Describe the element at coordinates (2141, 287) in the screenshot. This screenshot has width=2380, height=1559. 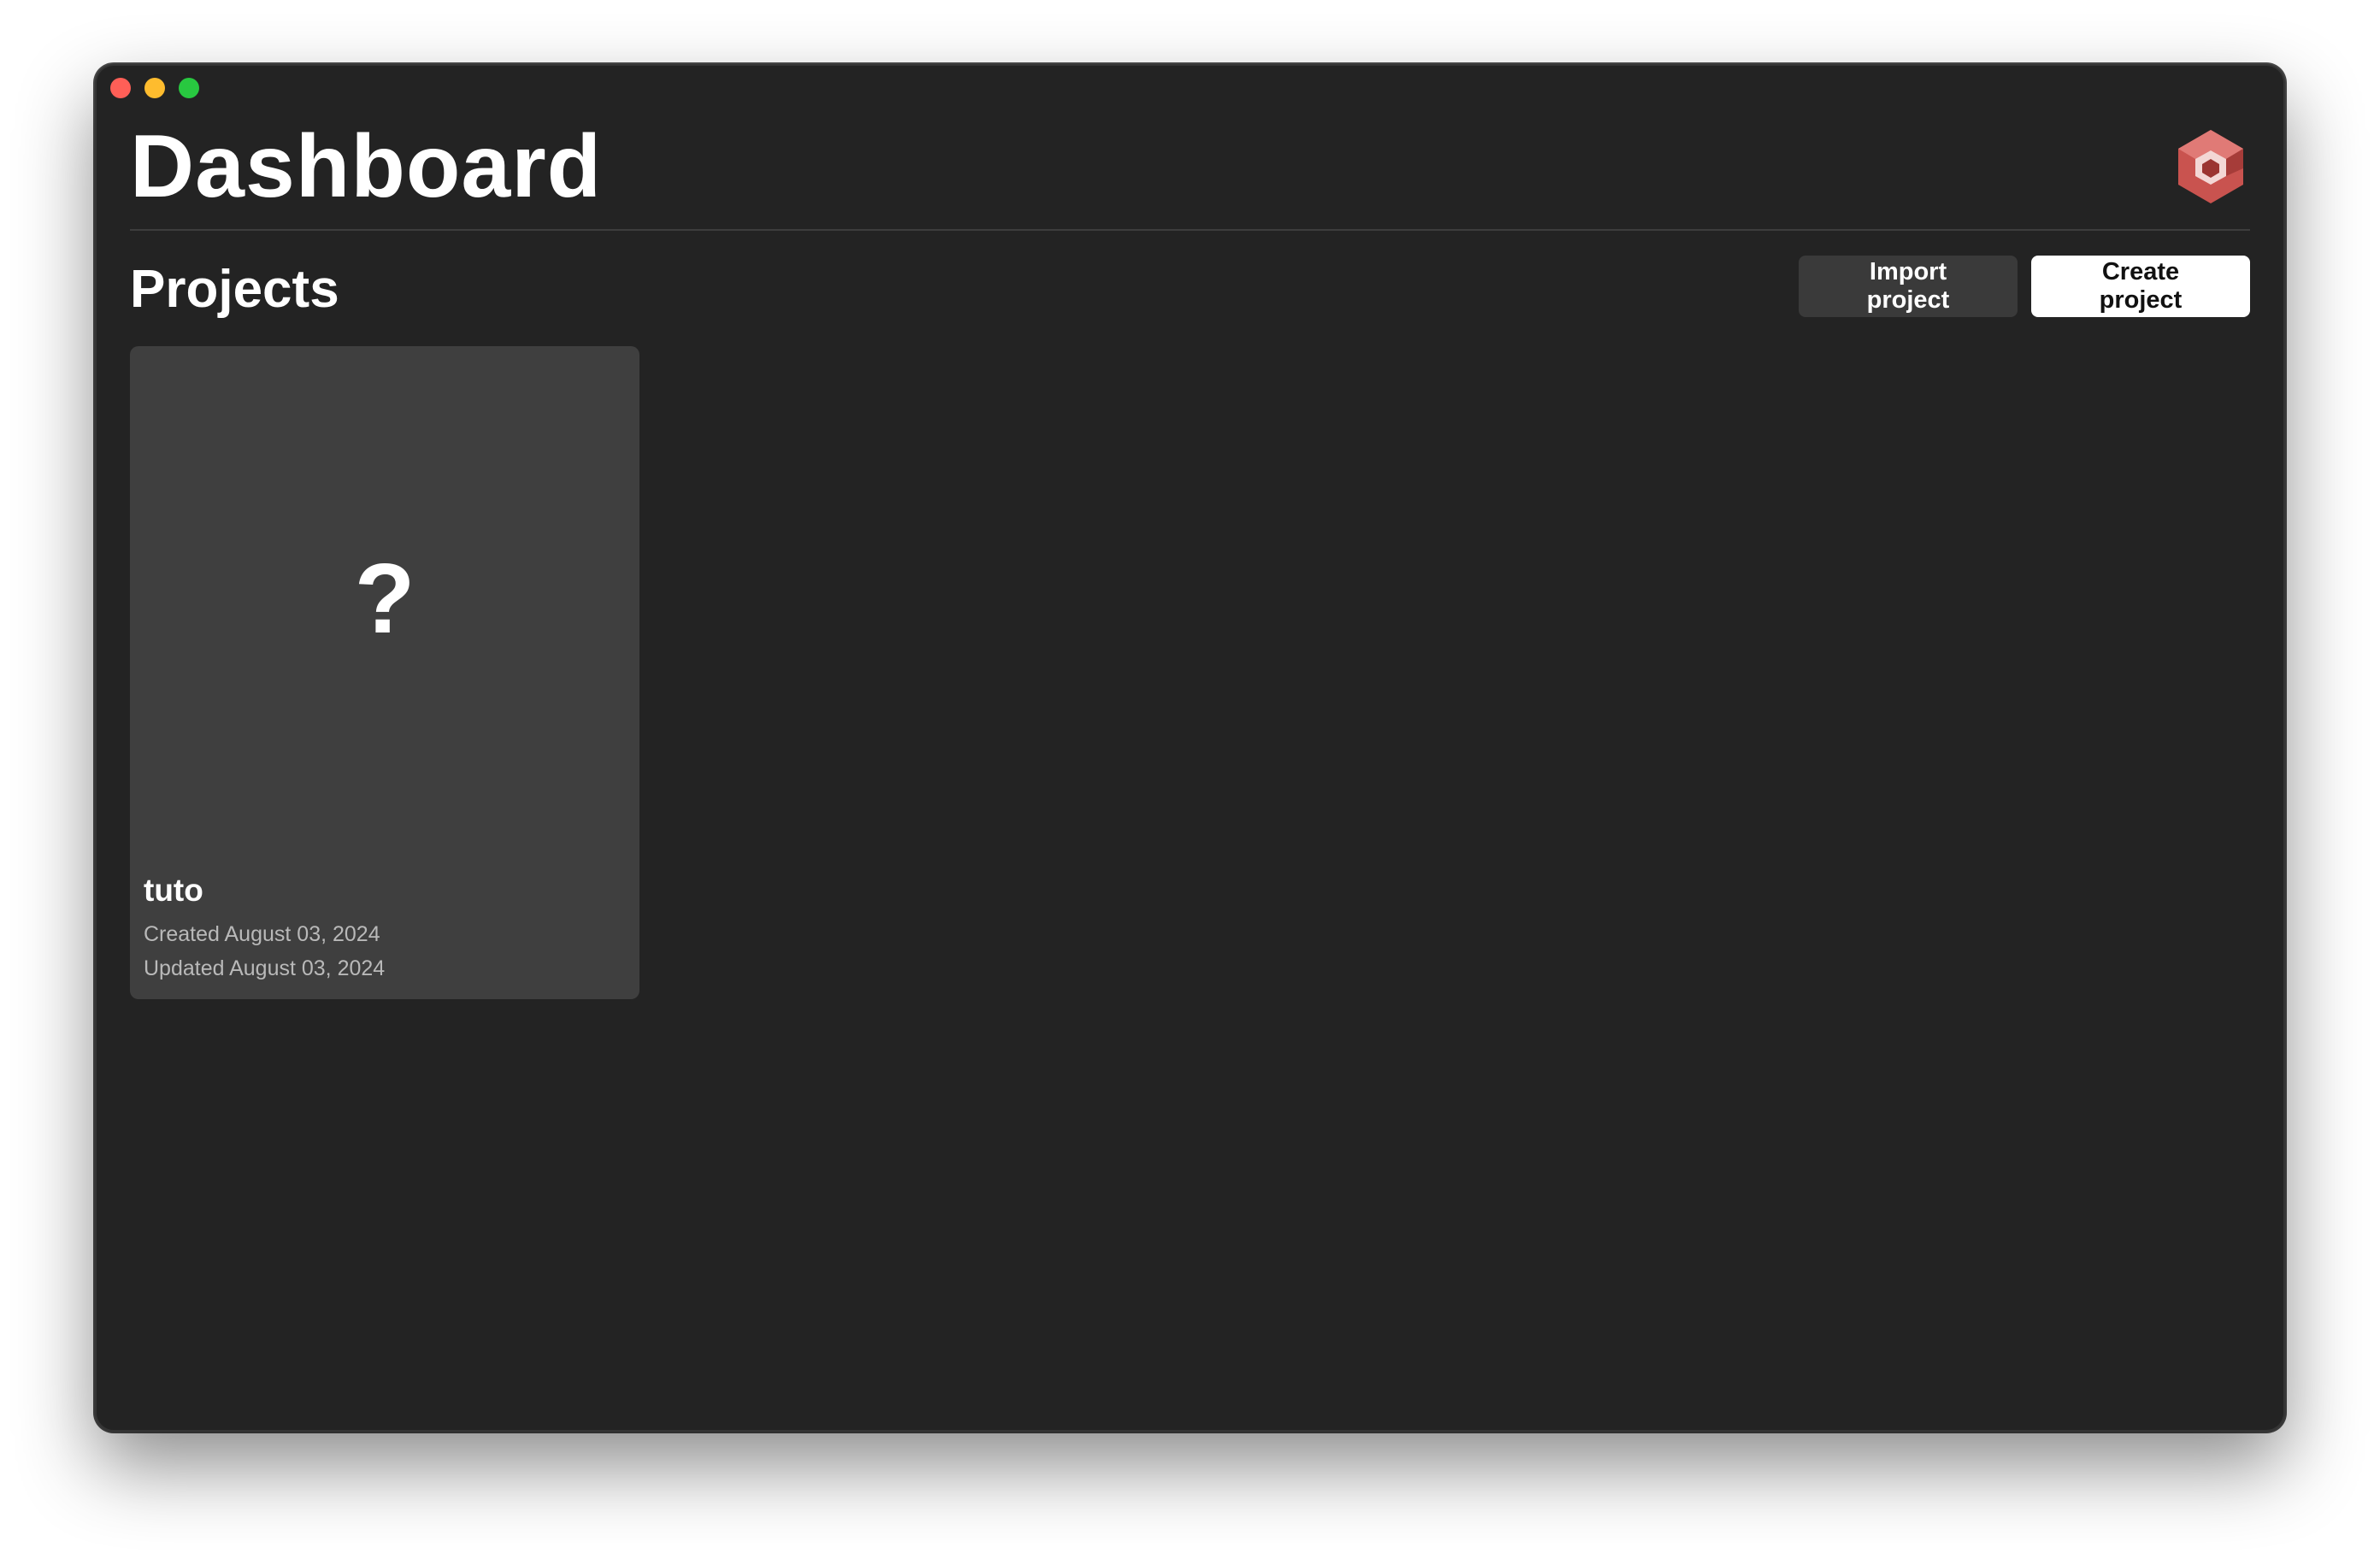
I see `create-project-button: Create project` at that location.